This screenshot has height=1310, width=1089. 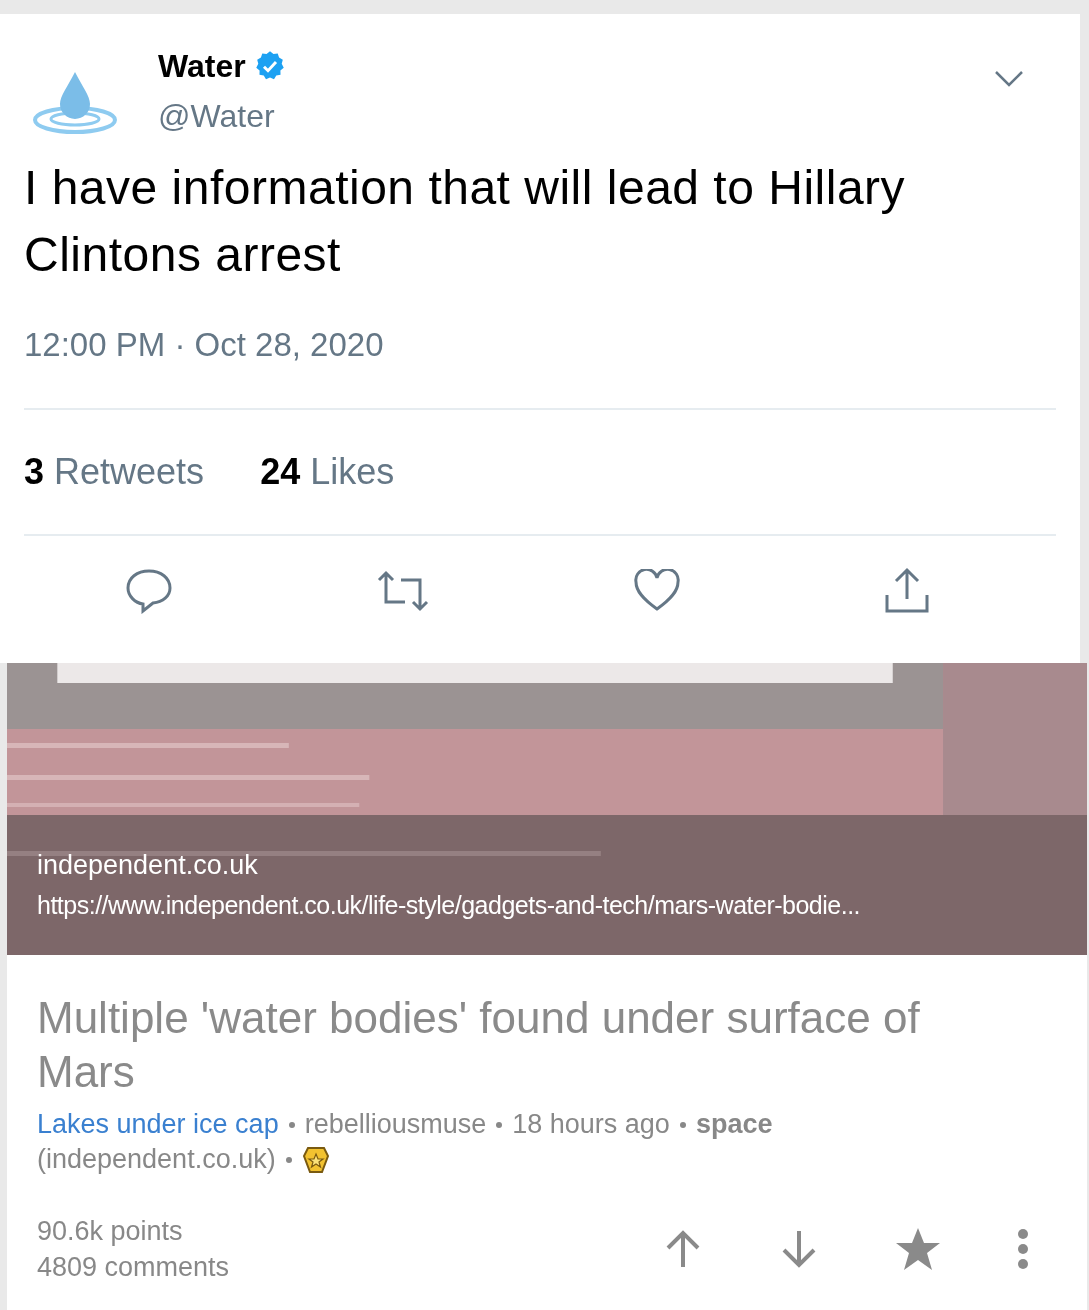 What do you see at coordinates (110, 1231) in the screenshot?
I see `points-count: 90.6k points` at bounding box center [110, 1231].